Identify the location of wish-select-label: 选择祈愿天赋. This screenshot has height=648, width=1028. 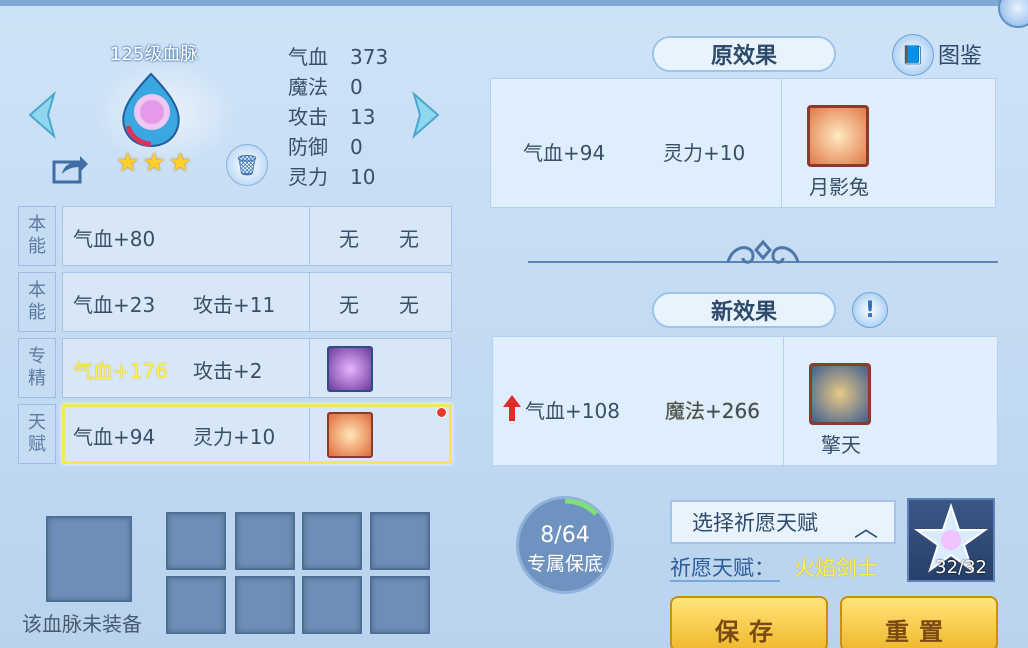
(755, 523).